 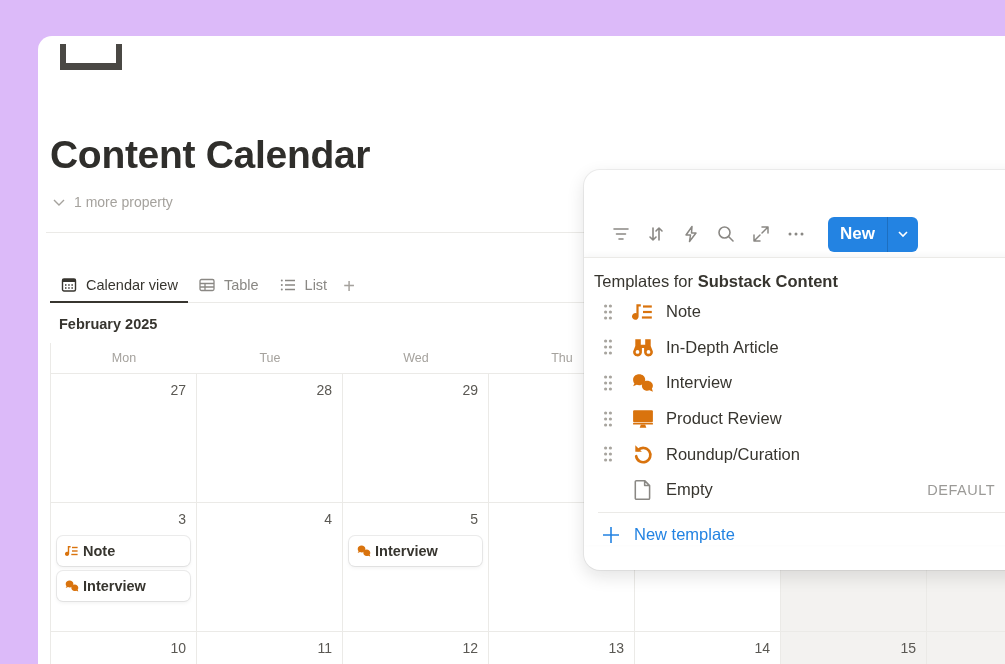 I want to click on monitor-icon, so click(x=643, y=418).